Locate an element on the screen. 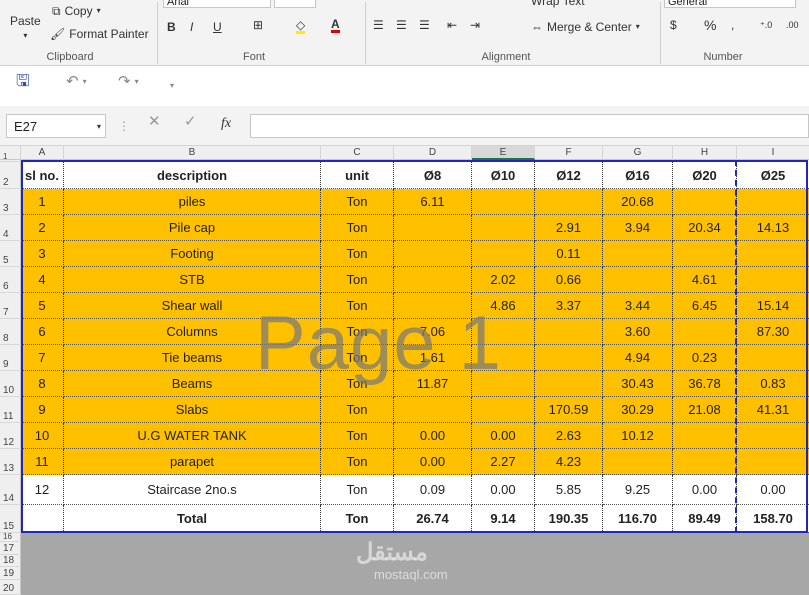  cell: 3.60 is located at coordinates (638, 332).